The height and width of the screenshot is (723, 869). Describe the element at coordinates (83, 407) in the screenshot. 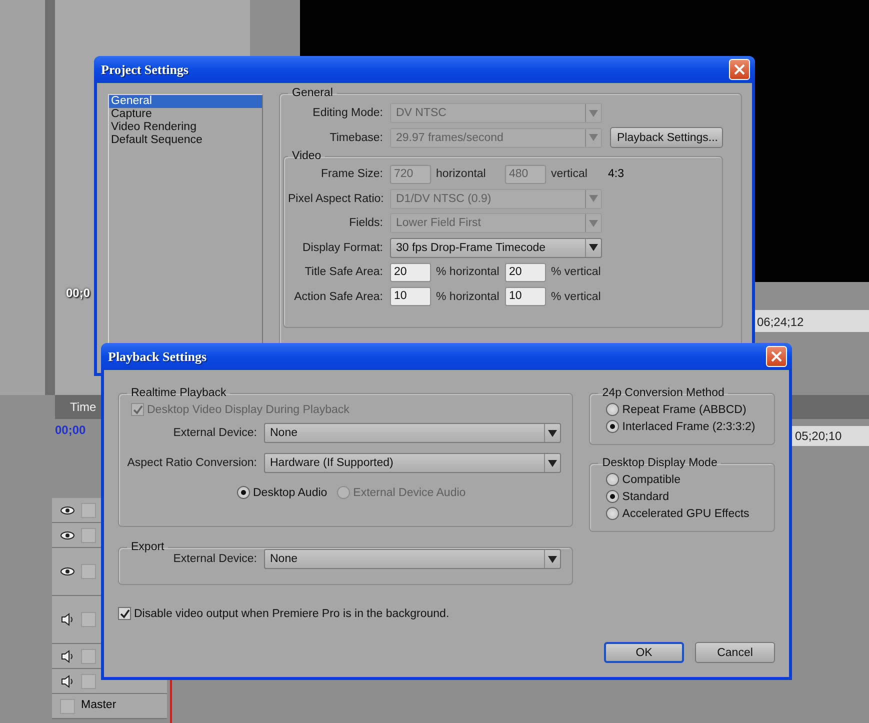

I see `timeline-tab: Time` at that location.